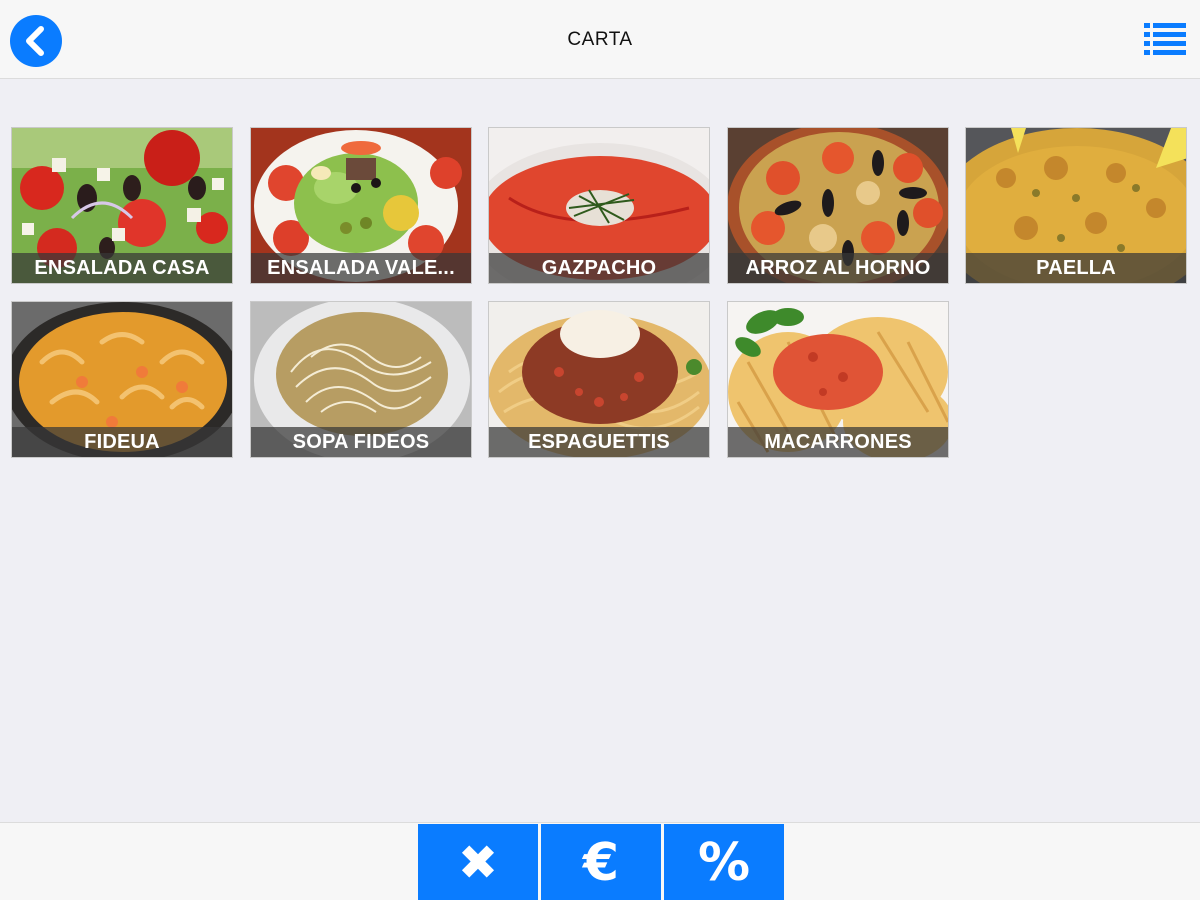 The image size is (1200, 900). I want to click on menu-item-label: MACARRONES, so click(838, 442).